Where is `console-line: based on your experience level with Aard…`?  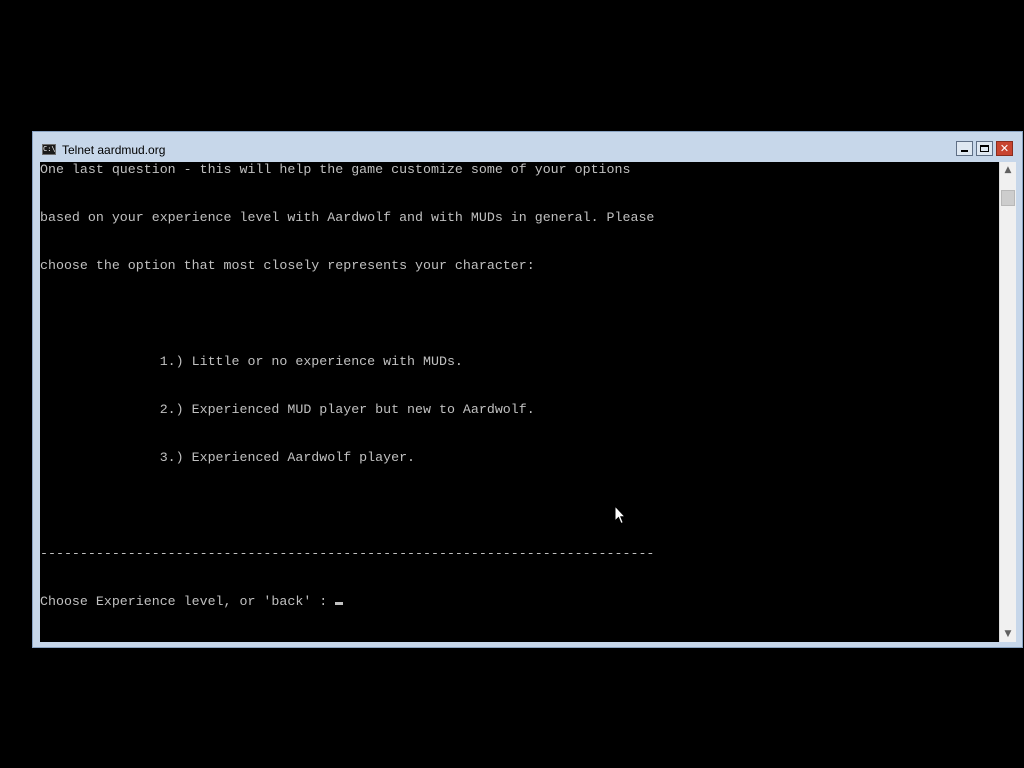 console-line: based on your experience level with Aard… is located at coordinates (347, 217).